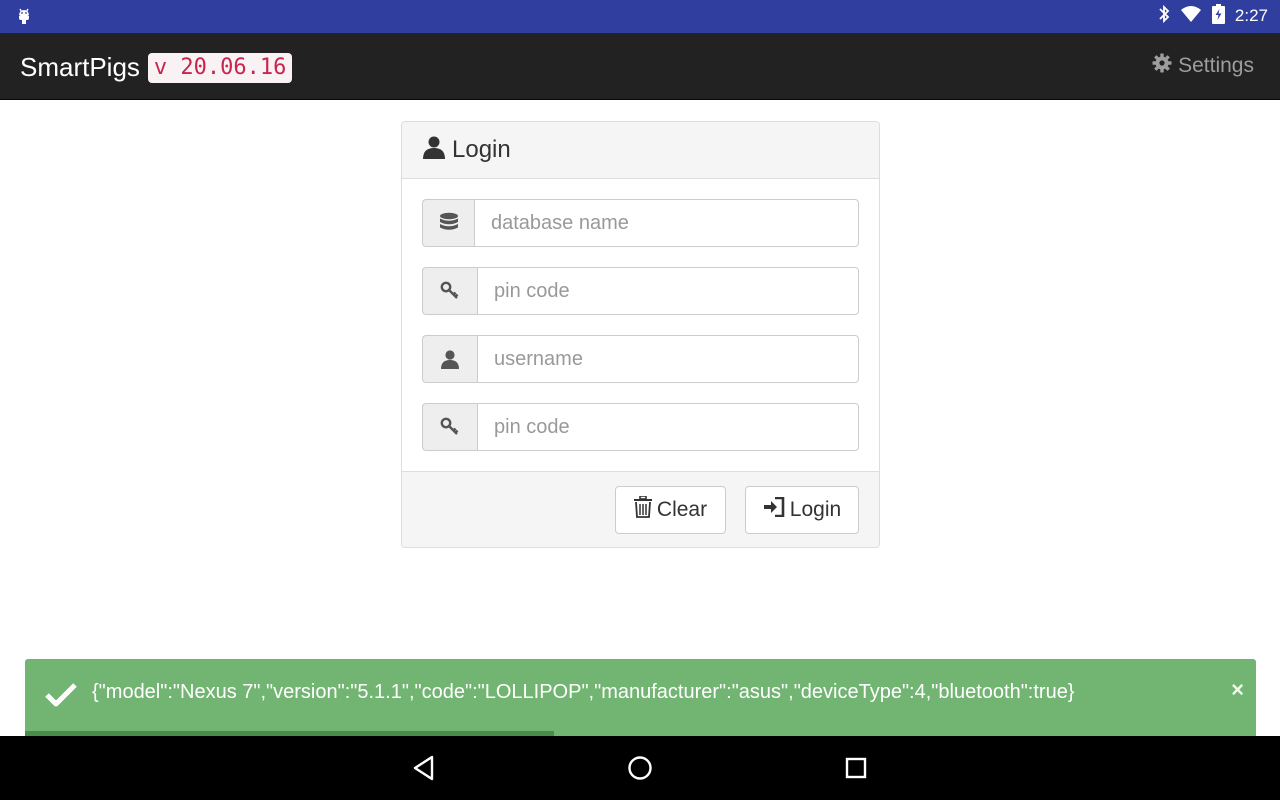 The width and height of the screenshot is (1280, 800). What do you see at coordinates (668, 359) in the screenshot?
I see `username-input` at bounding box center [668, 359].